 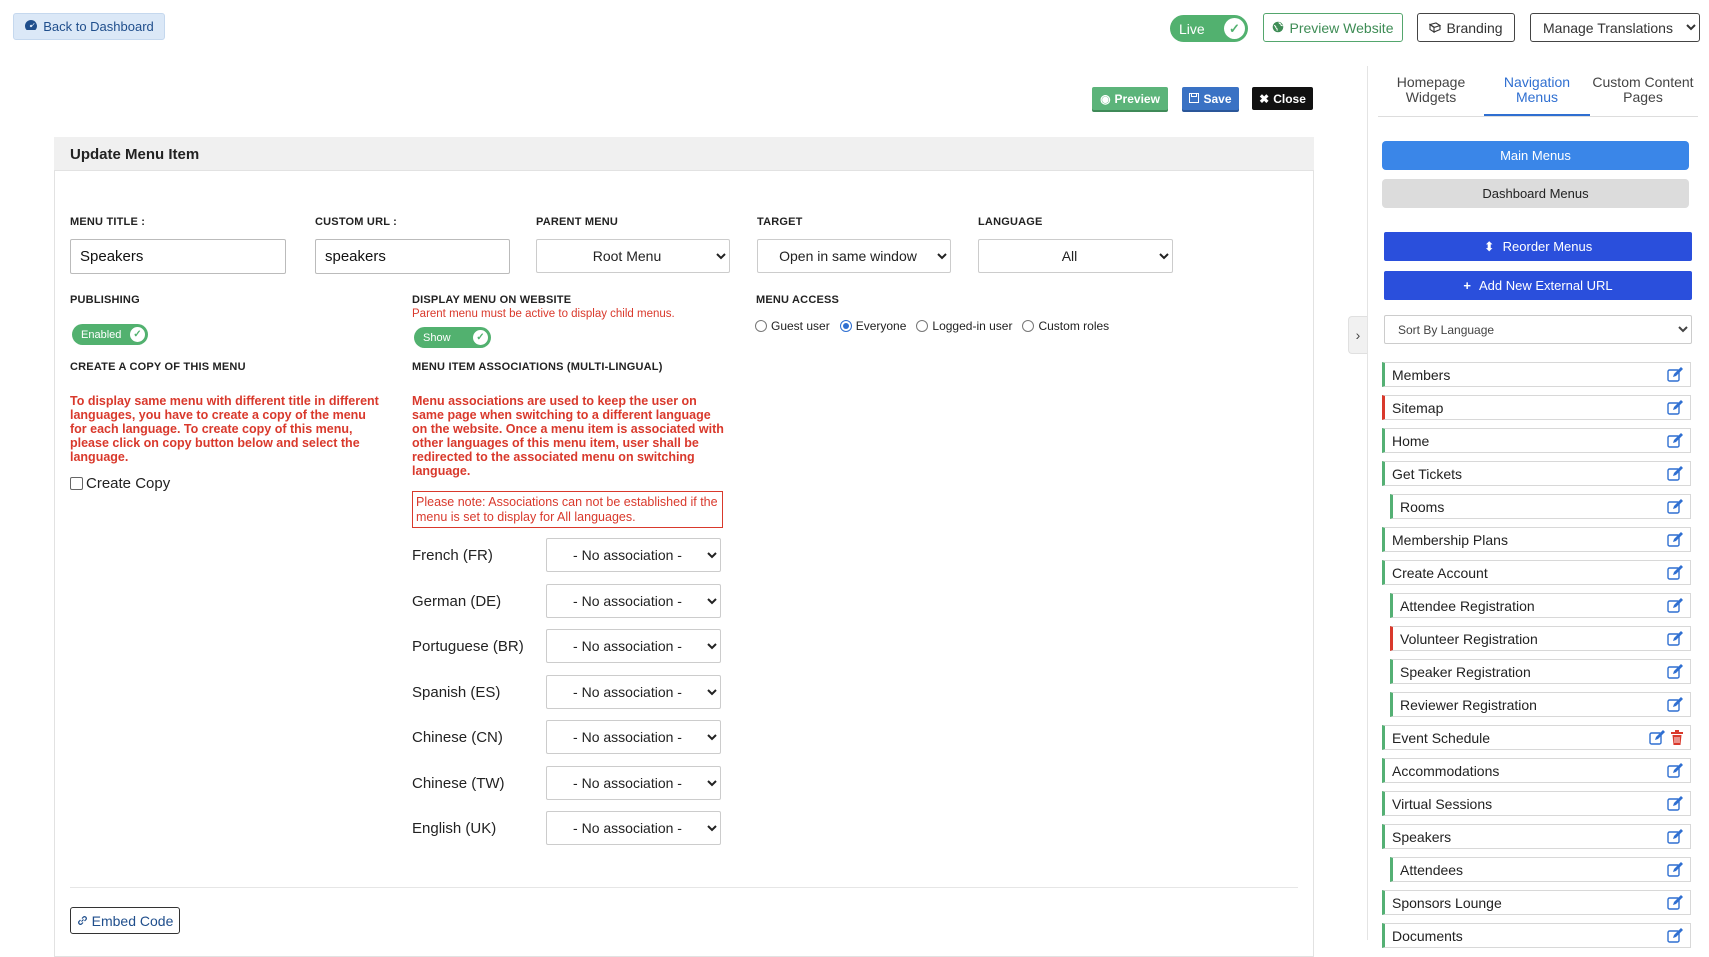 What do you see at coordinates (125, 920) in the screenshot?
I see `embed-code-button: Embed Code` at bounding box center [125, 920].